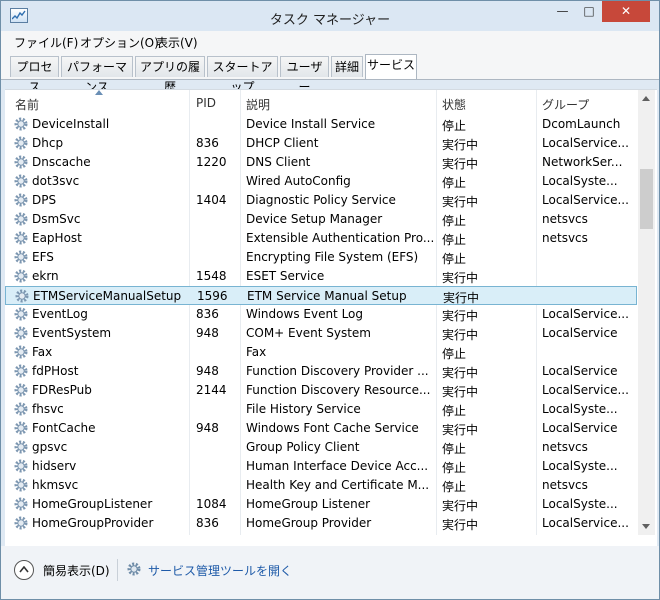 This screenshot has width=660, height=600. Describe the element at coordinates (626, 11) in the screenshot. I see `close-button: ✕` at that location.